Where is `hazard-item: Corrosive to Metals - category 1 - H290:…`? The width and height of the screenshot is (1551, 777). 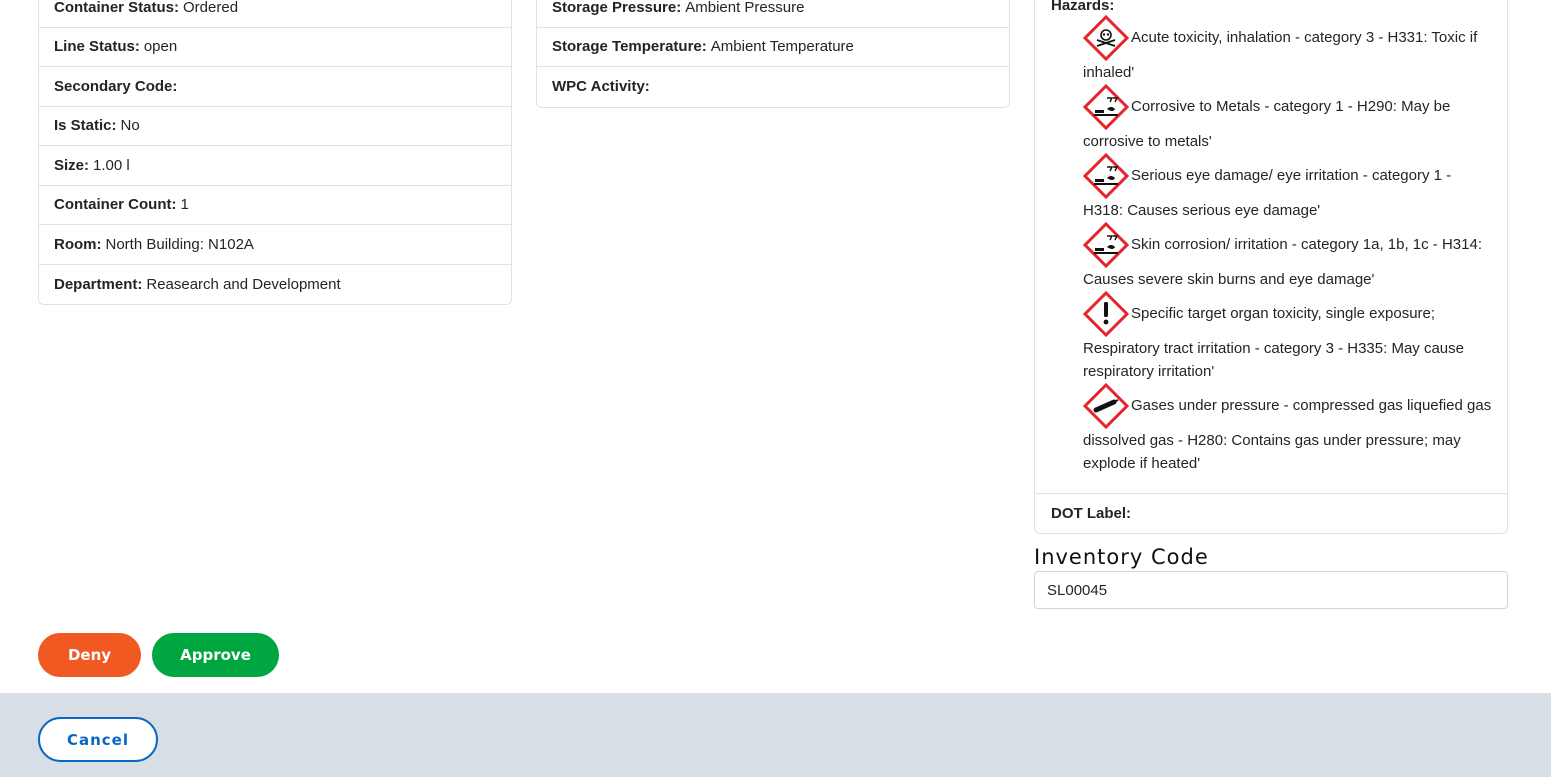
hazard-item: Corrosive to Metals - category 1 - H290:… is located at coordinates (1287, 118).